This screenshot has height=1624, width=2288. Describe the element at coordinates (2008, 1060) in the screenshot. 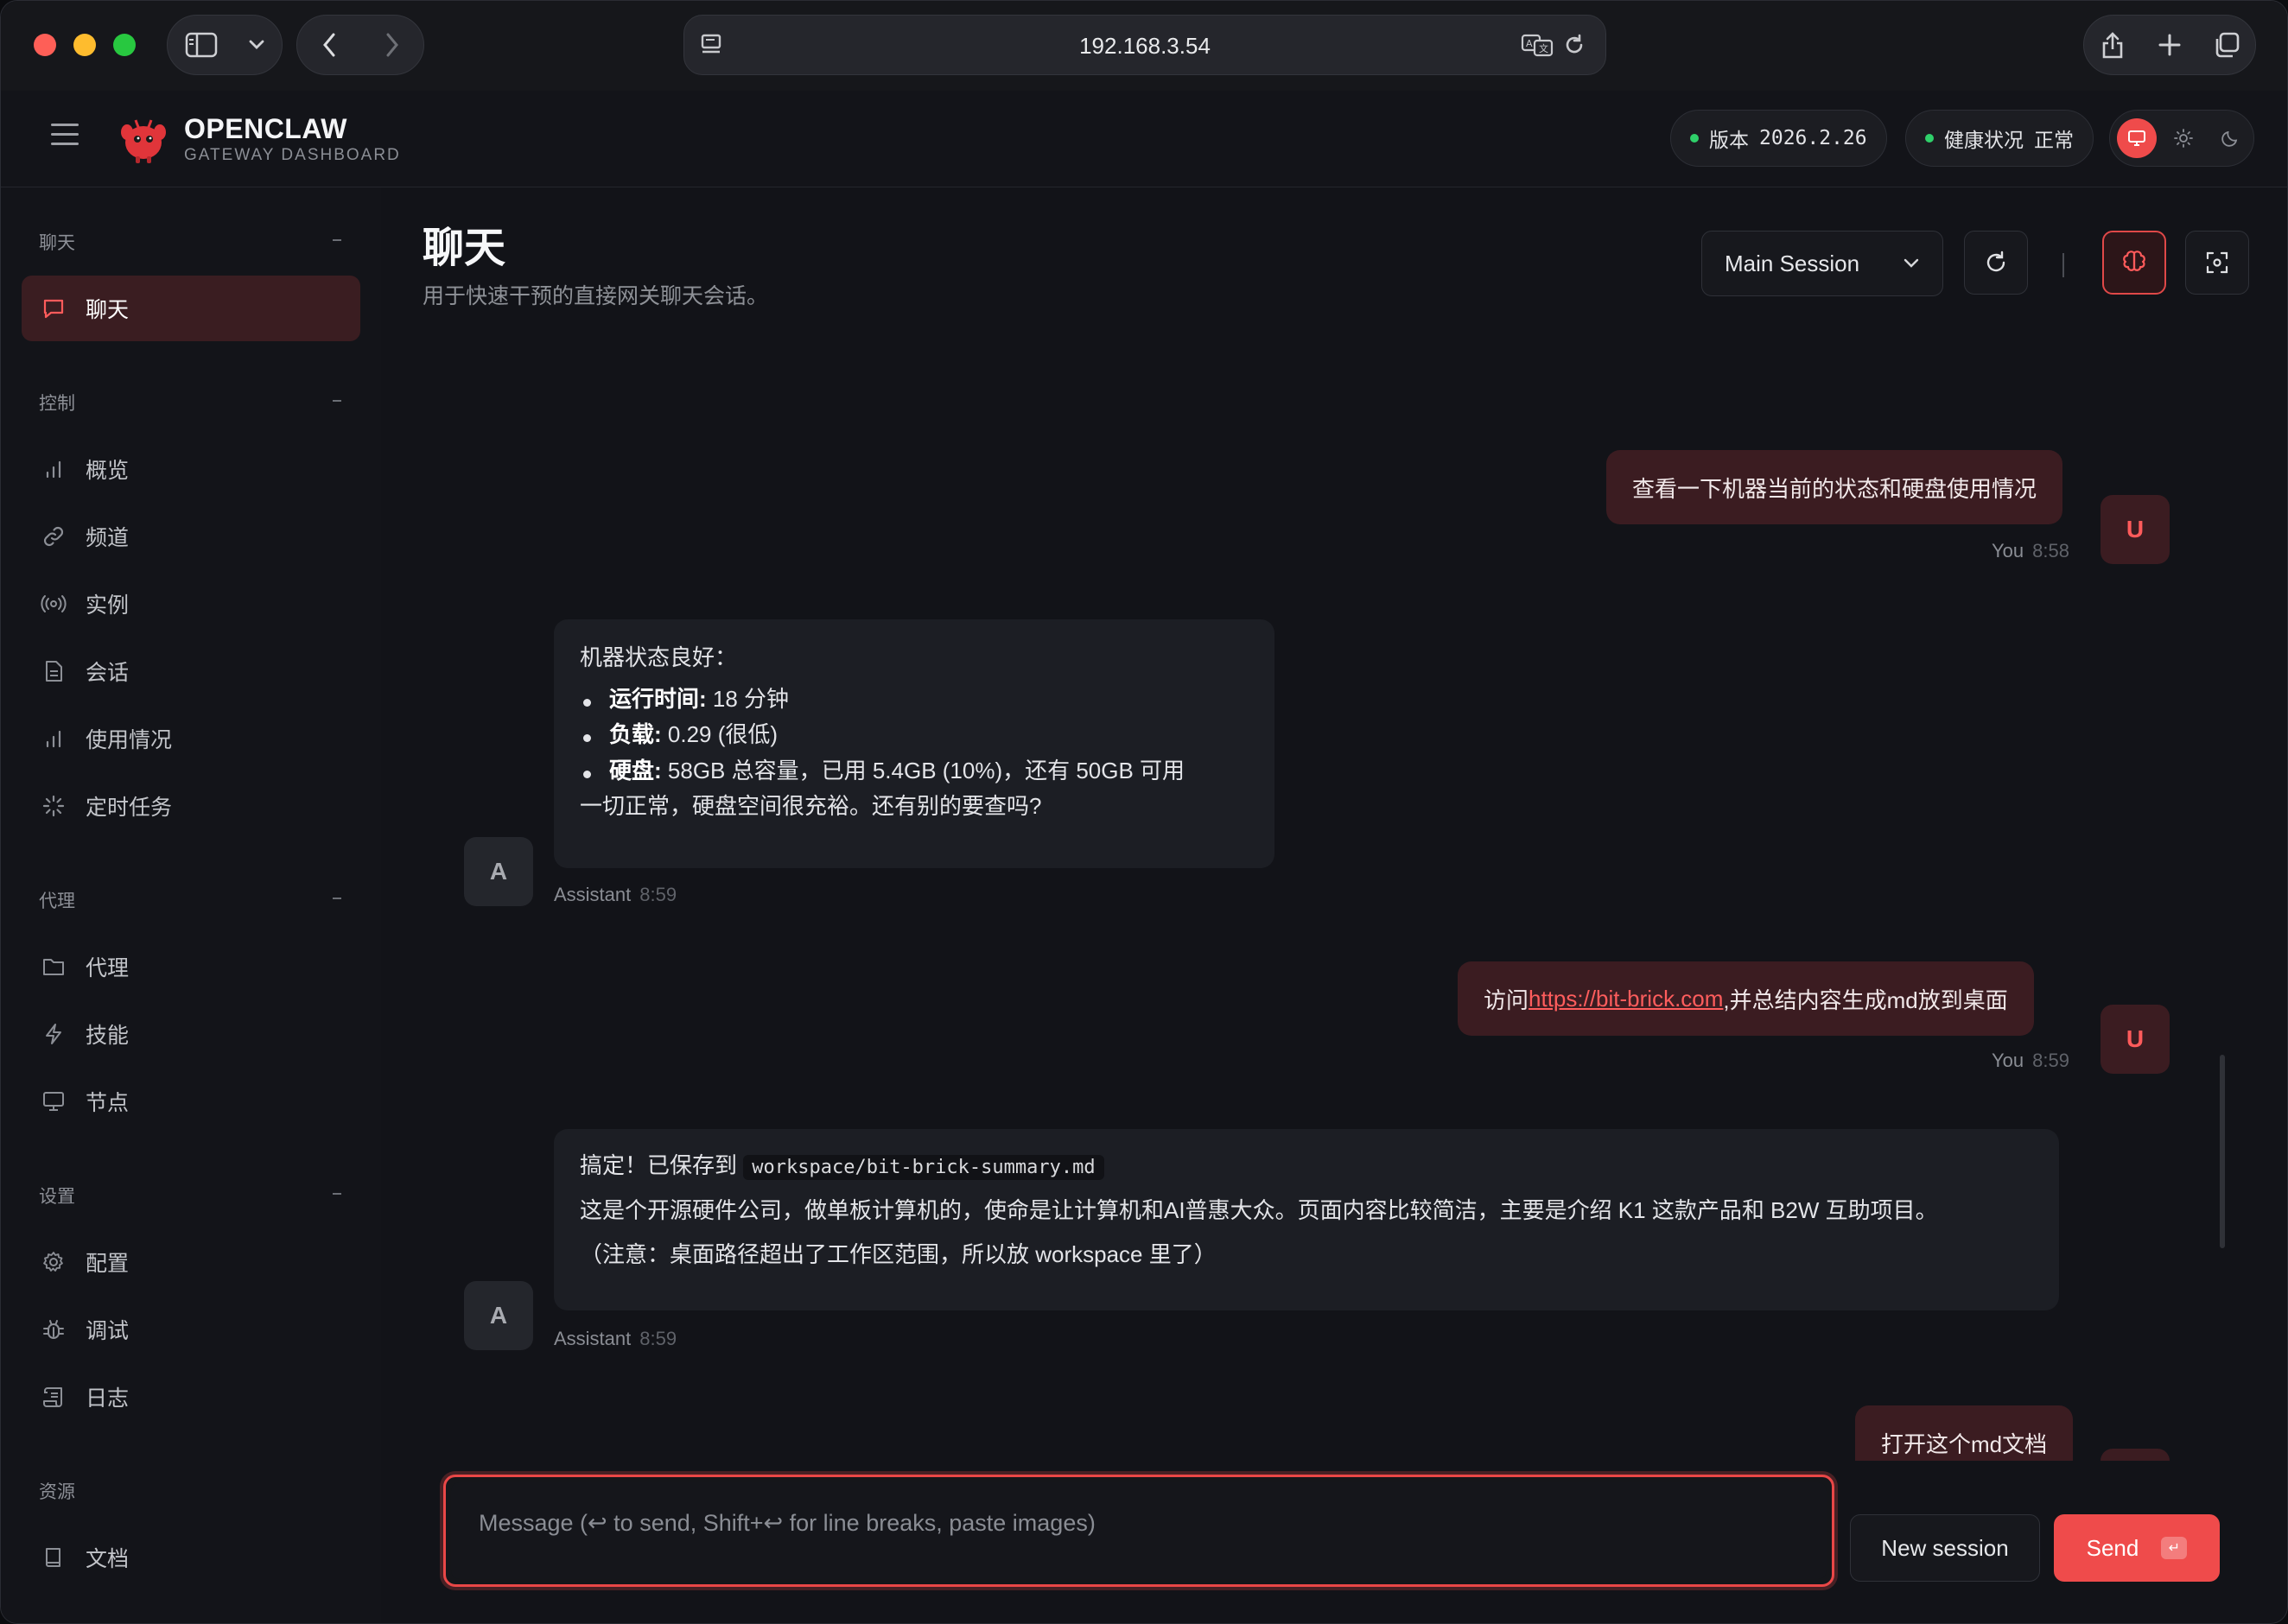

I see `message-sender: You` at that location.